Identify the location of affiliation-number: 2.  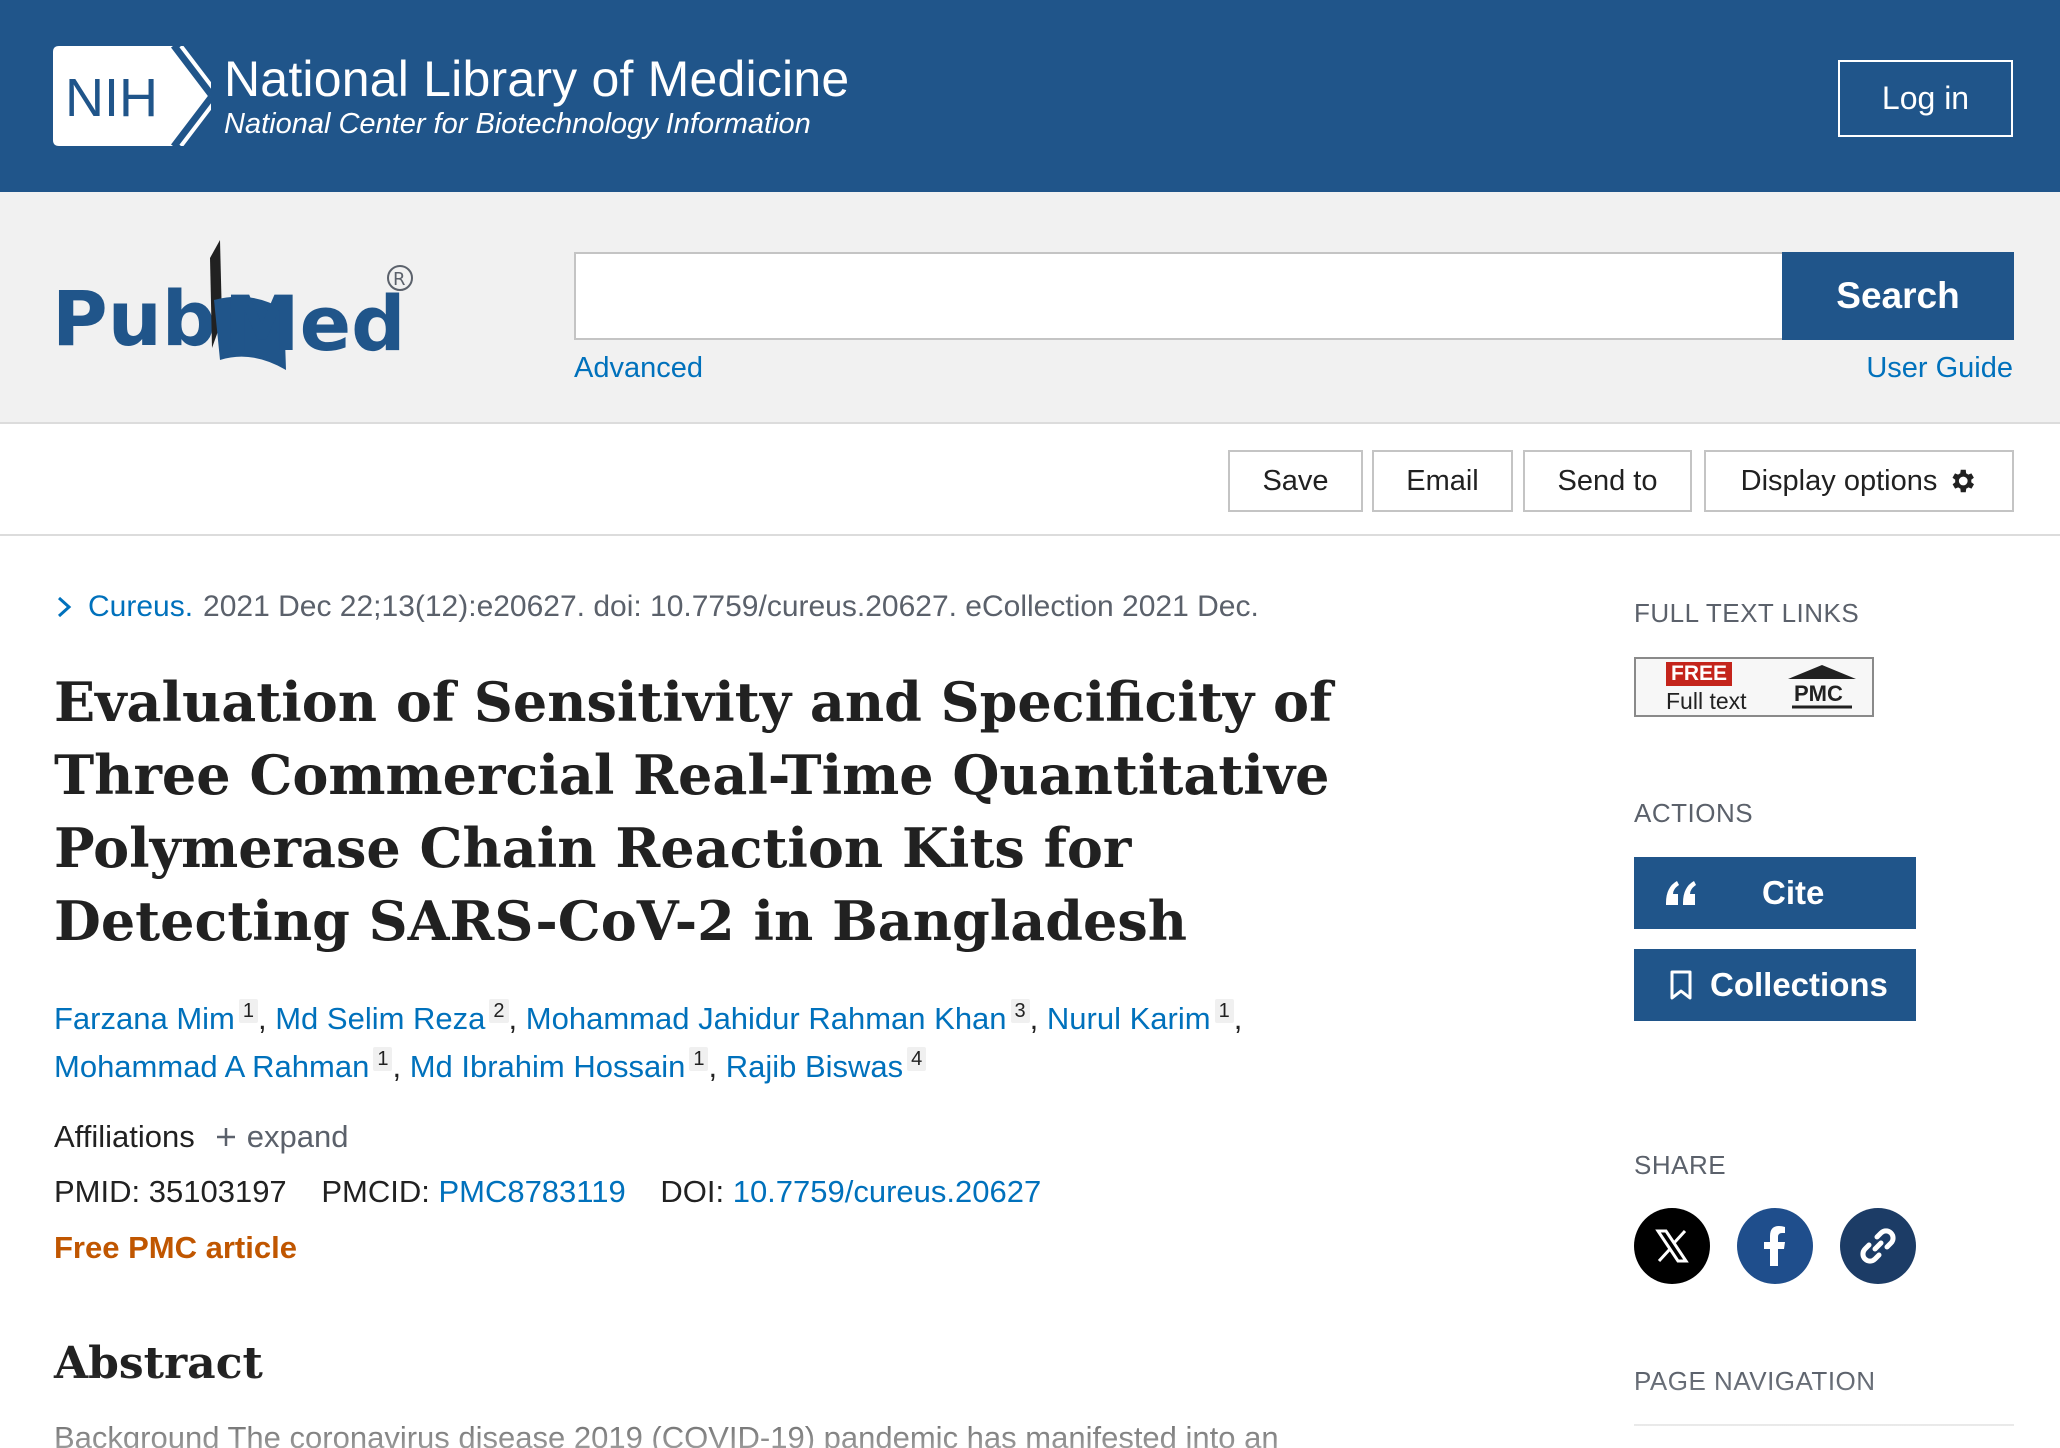
(499, 1011).